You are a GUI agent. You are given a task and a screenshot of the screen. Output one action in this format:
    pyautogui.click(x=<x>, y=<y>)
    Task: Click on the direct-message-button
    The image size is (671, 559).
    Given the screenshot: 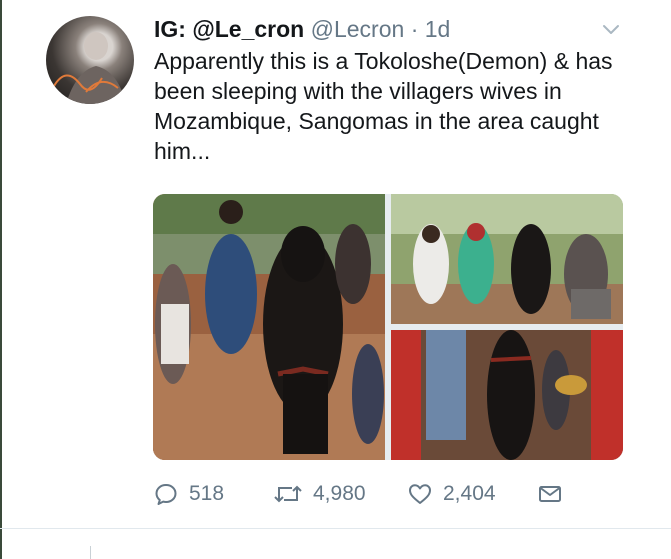 What is the action you would take?
    pyautogui.click(x=550, y=494)
    